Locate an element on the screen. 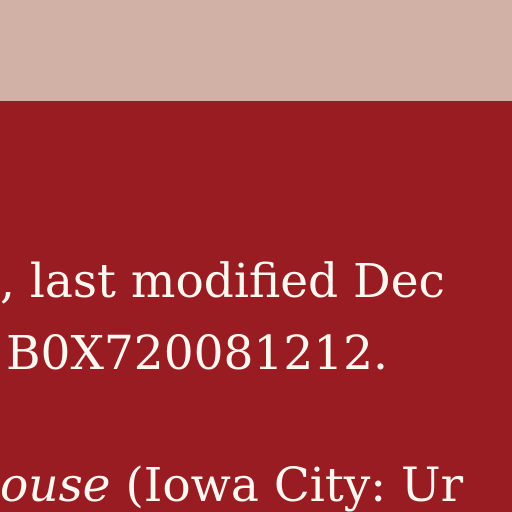 This screenshot has width=512, height=512. document-text-line: , last modified Dec is located at coordinates (222, 281).